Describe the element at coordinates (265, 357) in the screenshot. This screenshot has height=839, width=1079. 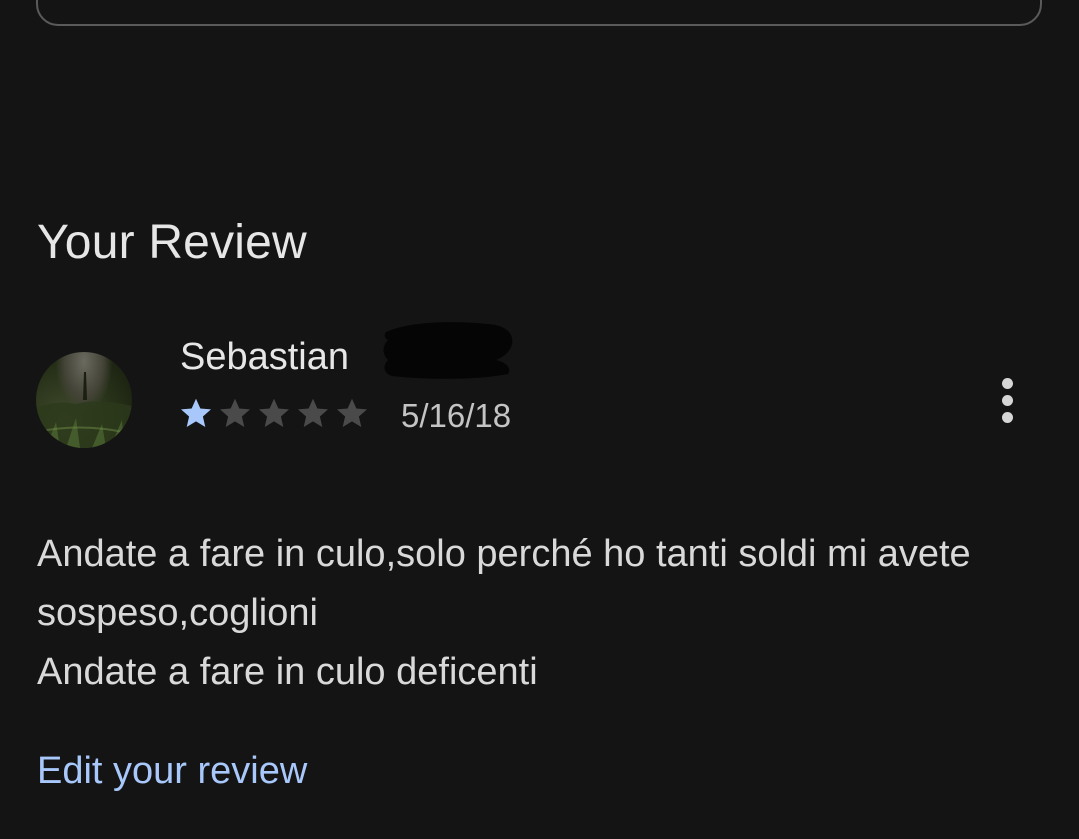
I see `reviewer-name: Sebastian` at that location.